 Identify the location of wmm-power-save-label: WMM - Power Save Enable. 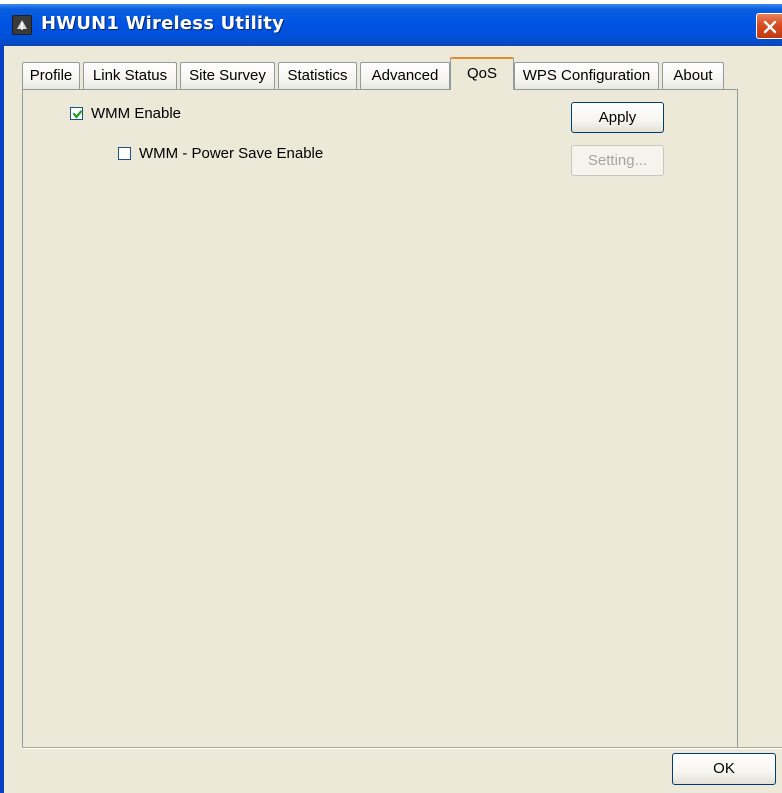
(231, 153).